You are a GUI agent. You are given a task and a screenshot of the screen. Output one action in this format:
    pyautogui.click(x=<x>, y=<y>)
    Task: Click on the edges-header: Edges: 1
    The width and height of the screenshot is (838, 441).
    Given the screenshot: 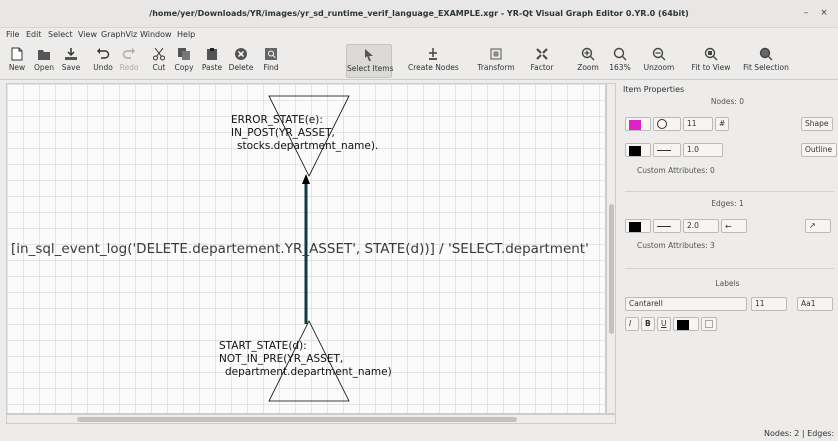 What is the action you would take?
    pyautogui.click(x=727, y=203)
    